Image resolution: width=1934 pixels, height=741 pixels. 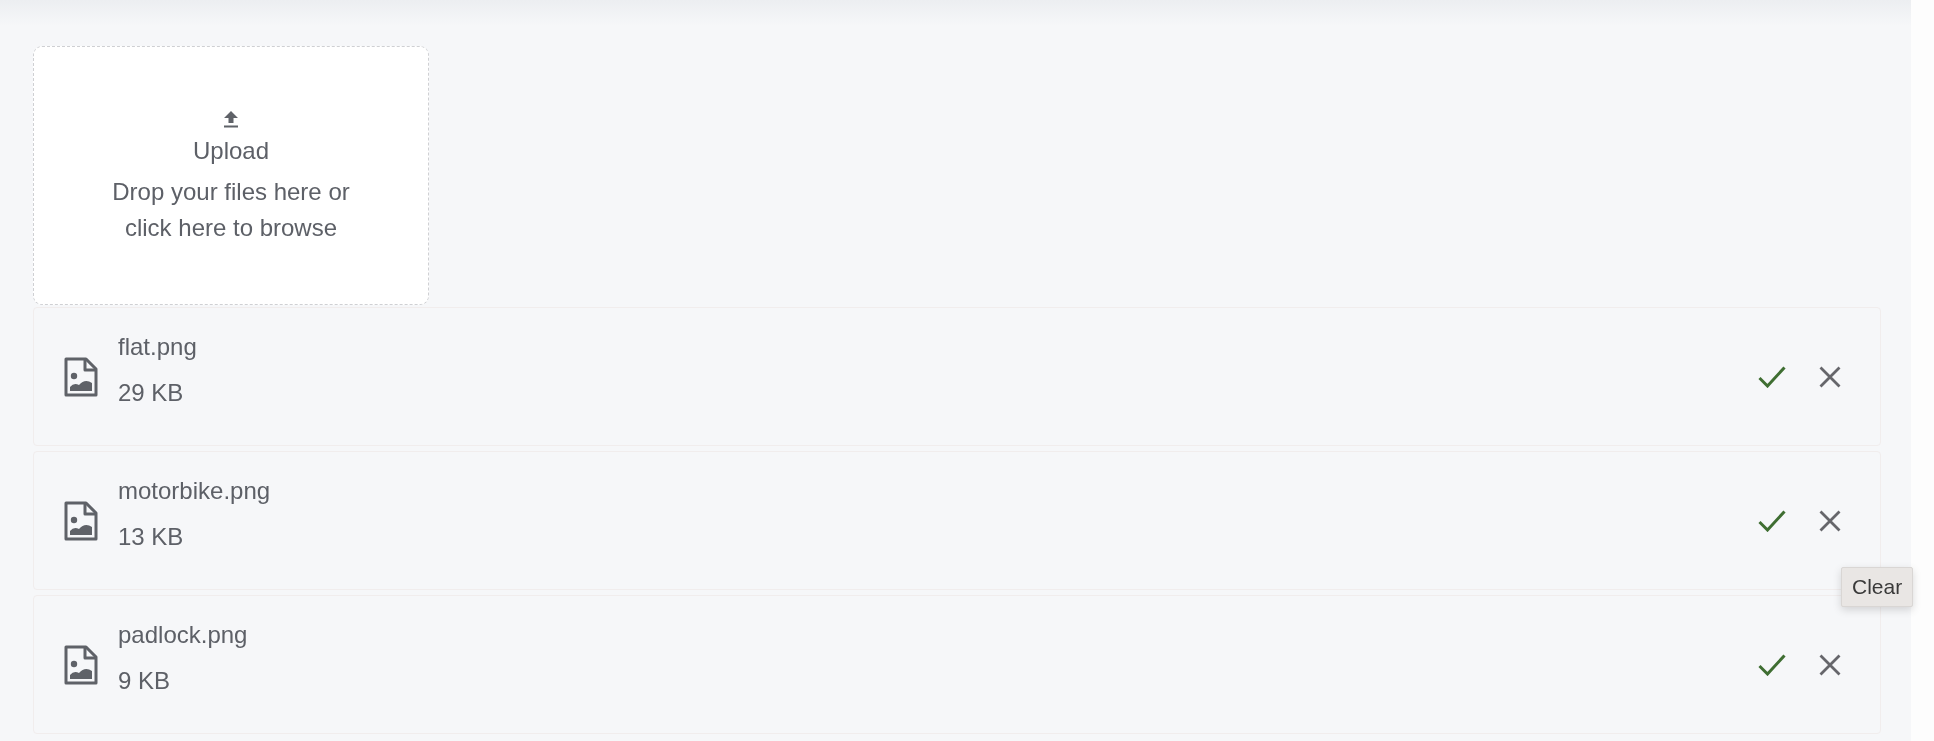 What do you see at coordinates (151, 392) in the screenshot?
I see `file-size: 29 KB` at bounding box center [151, 392].